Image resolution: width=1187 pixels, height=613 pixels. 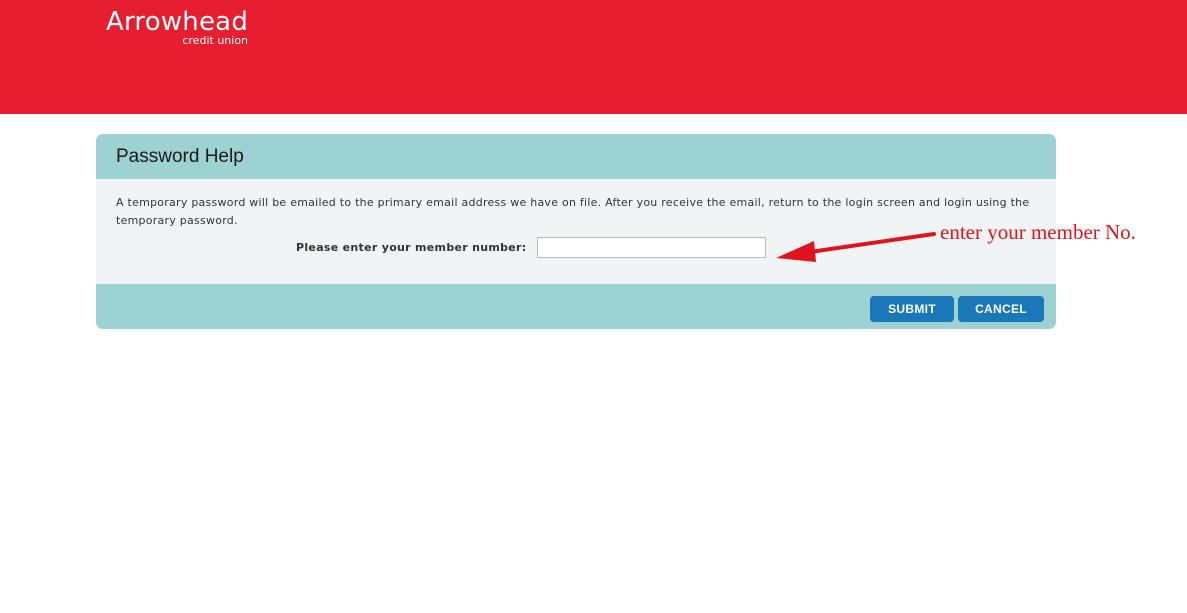 I want to click on annotation-text: enter your member No., so click(x=1038, y=232).